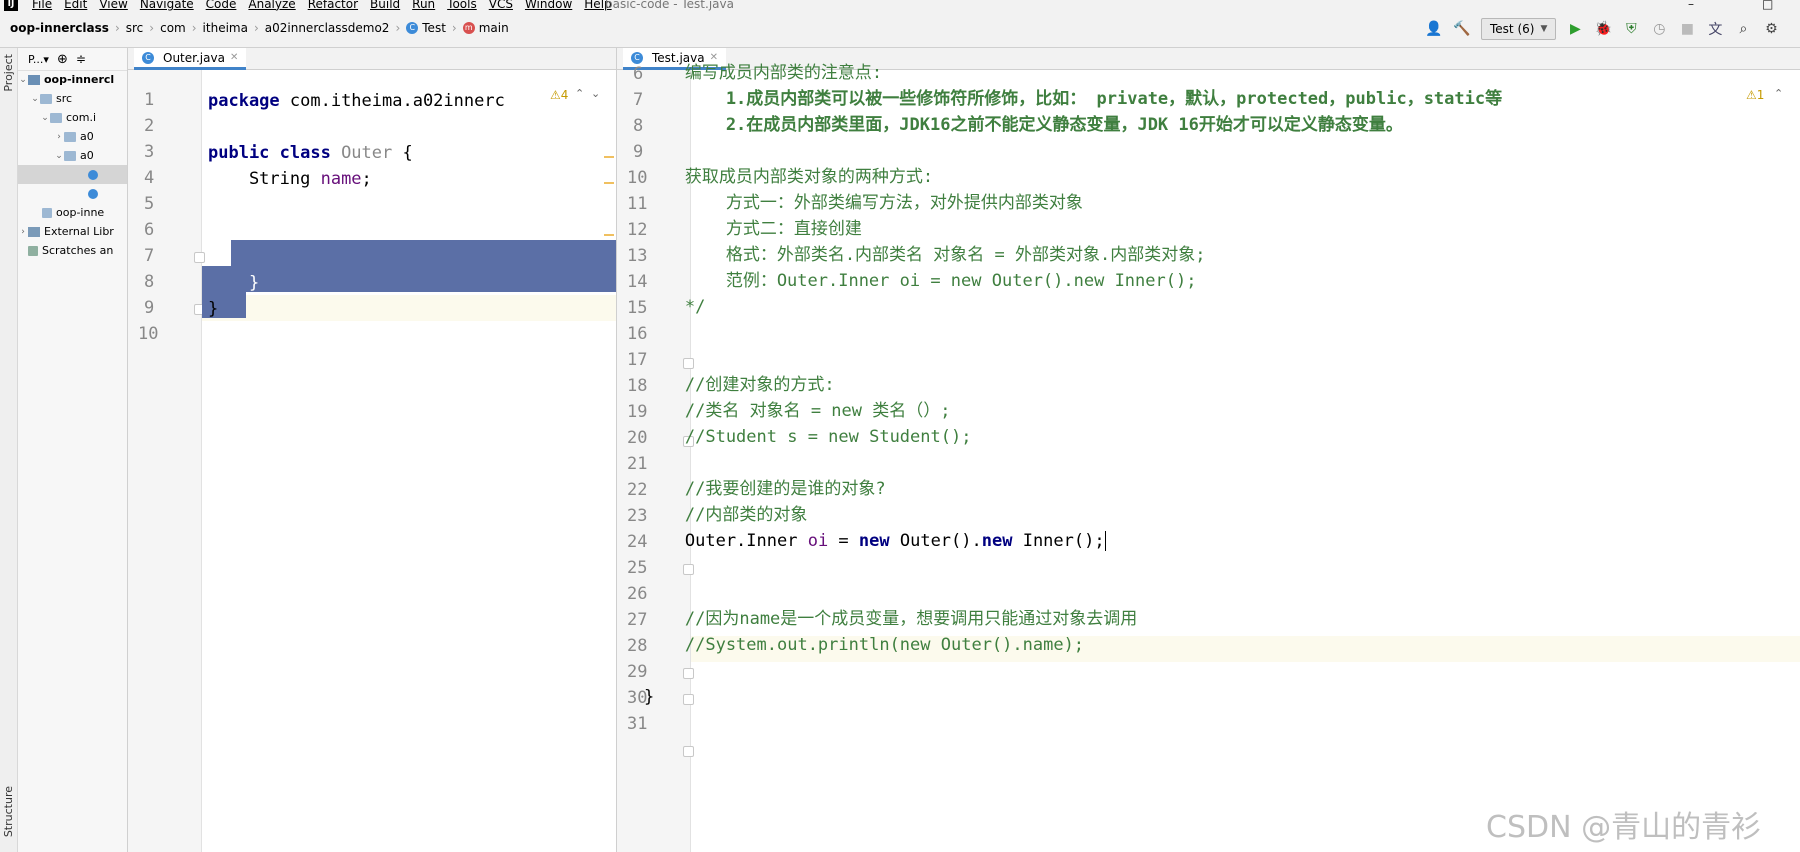  I want to click on tree-item-iml: oop-inne, so click(72, 212).